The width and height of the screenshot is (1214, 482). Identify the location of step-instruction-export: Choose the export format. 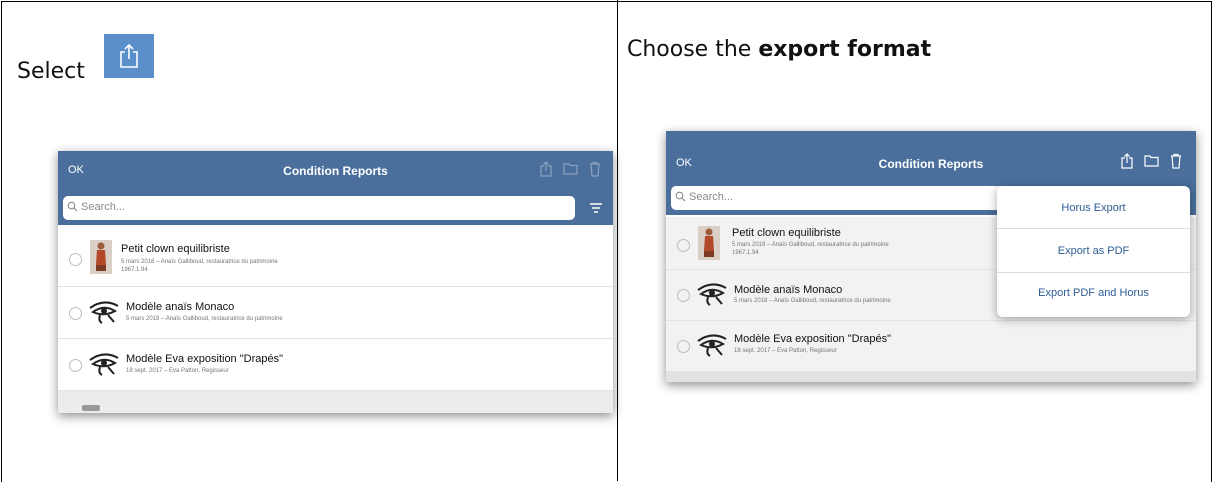
(779, 49).